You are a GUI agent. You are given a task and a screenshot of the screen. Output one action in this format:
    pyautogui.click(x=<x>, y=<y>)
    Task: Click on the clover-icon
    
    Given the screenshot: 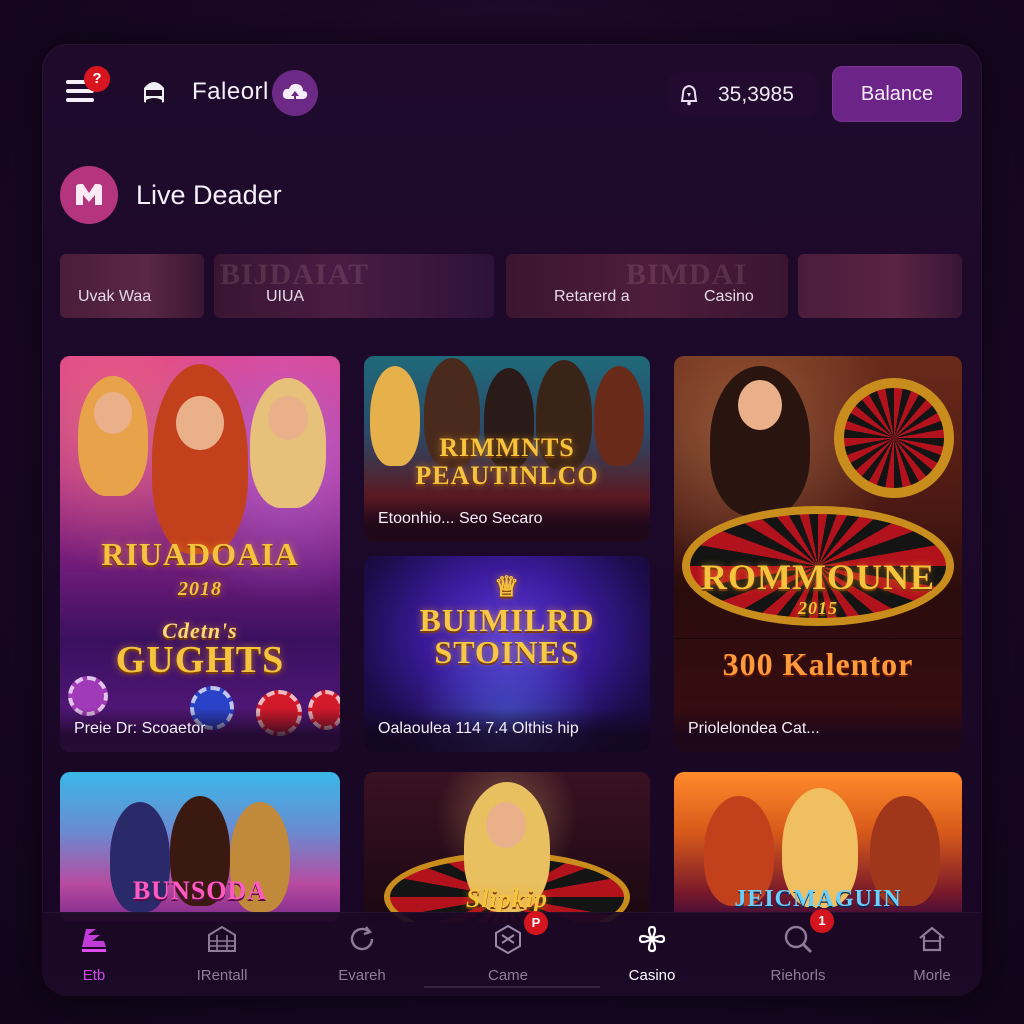 What is the action you would take?
    pyautogui.click(x=652, y=939)
    